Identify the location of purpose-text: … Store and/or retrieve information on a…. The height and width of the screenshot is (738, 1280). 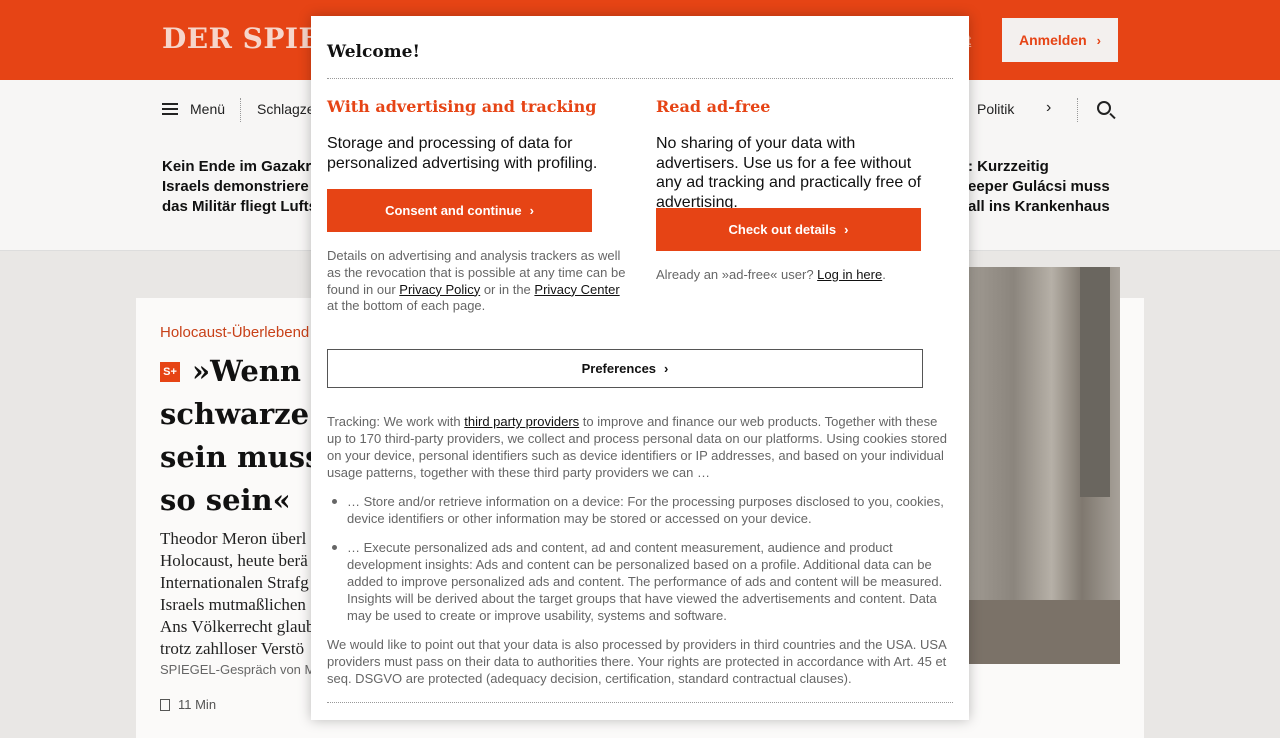
(645, 510).